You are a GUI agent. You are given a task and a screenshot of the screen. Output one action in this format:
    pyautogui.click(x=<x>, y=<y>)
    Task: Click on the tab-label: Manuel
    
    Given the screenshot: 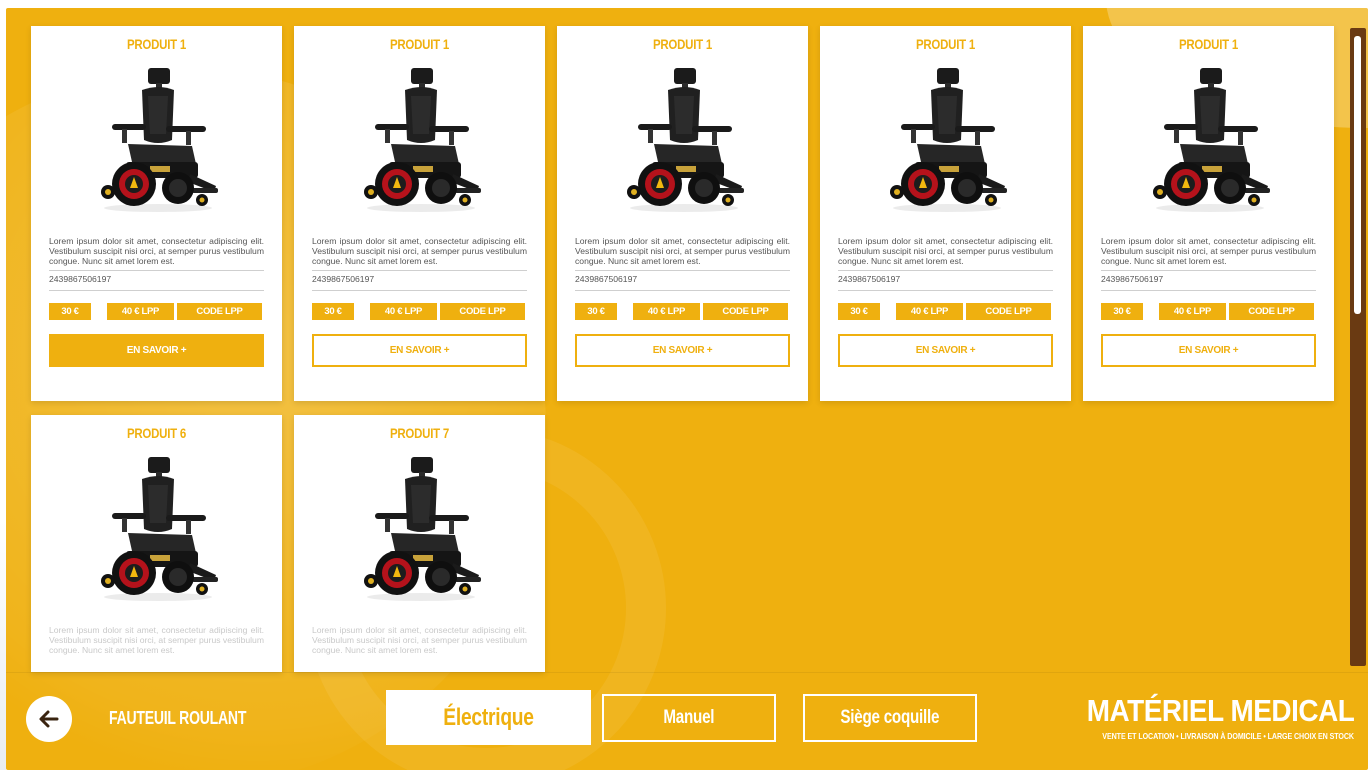 What is the action you would take?
    pyautogui.click(x=689, y=717)
    